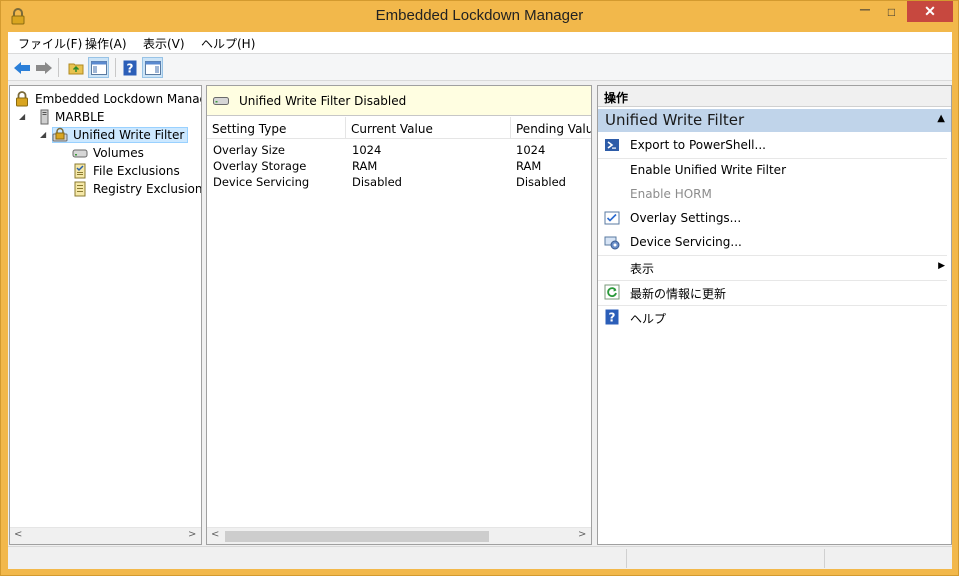  I want to click on menu-bar: ファイル(F) 操作(A) 表示(V) ヘルプ(H), so click(480, 43).